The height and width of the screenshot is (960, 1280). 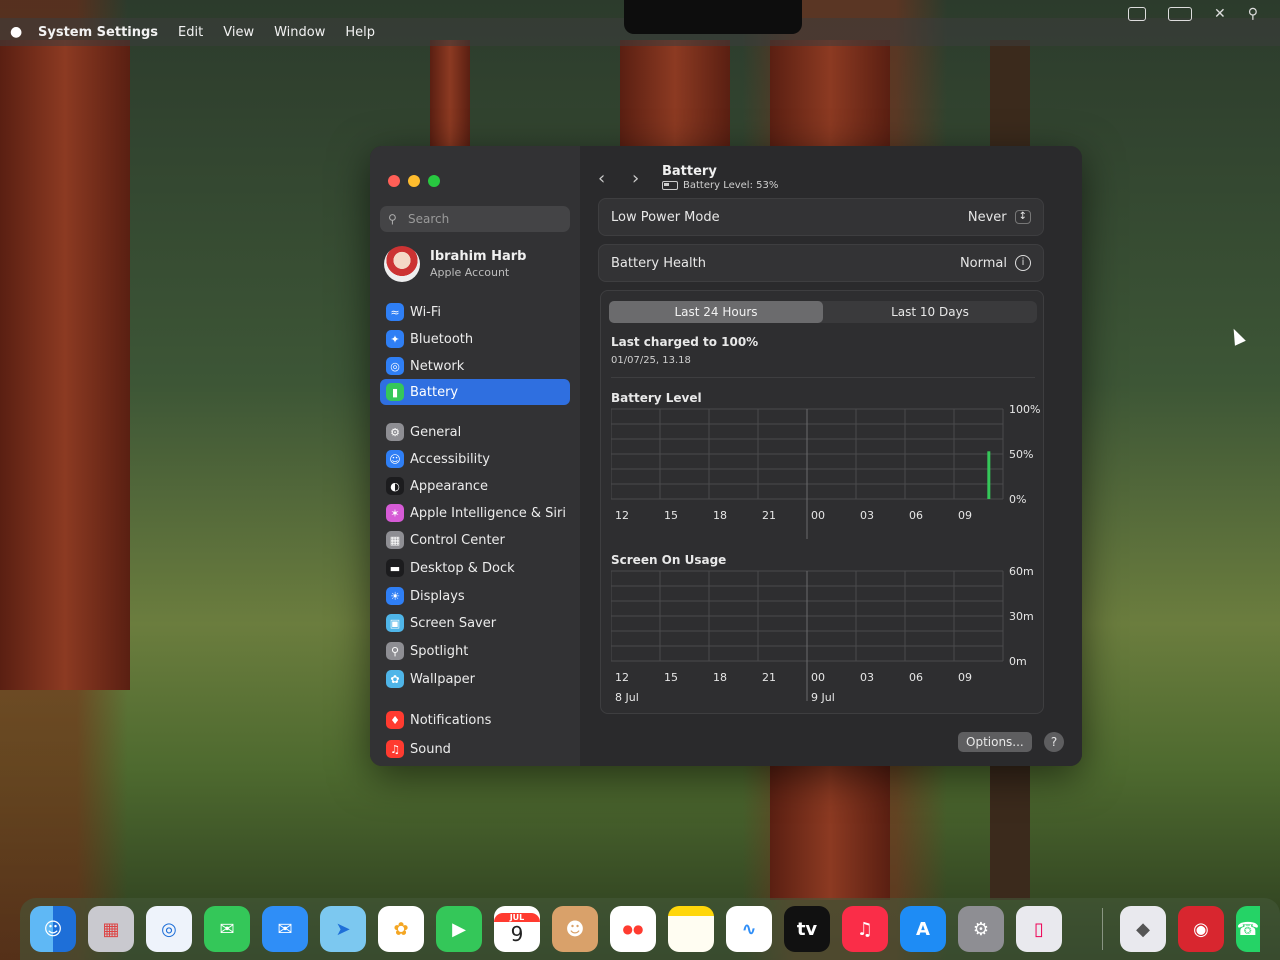 I want to click on info-icon: i, so click(x=1023, y=263).